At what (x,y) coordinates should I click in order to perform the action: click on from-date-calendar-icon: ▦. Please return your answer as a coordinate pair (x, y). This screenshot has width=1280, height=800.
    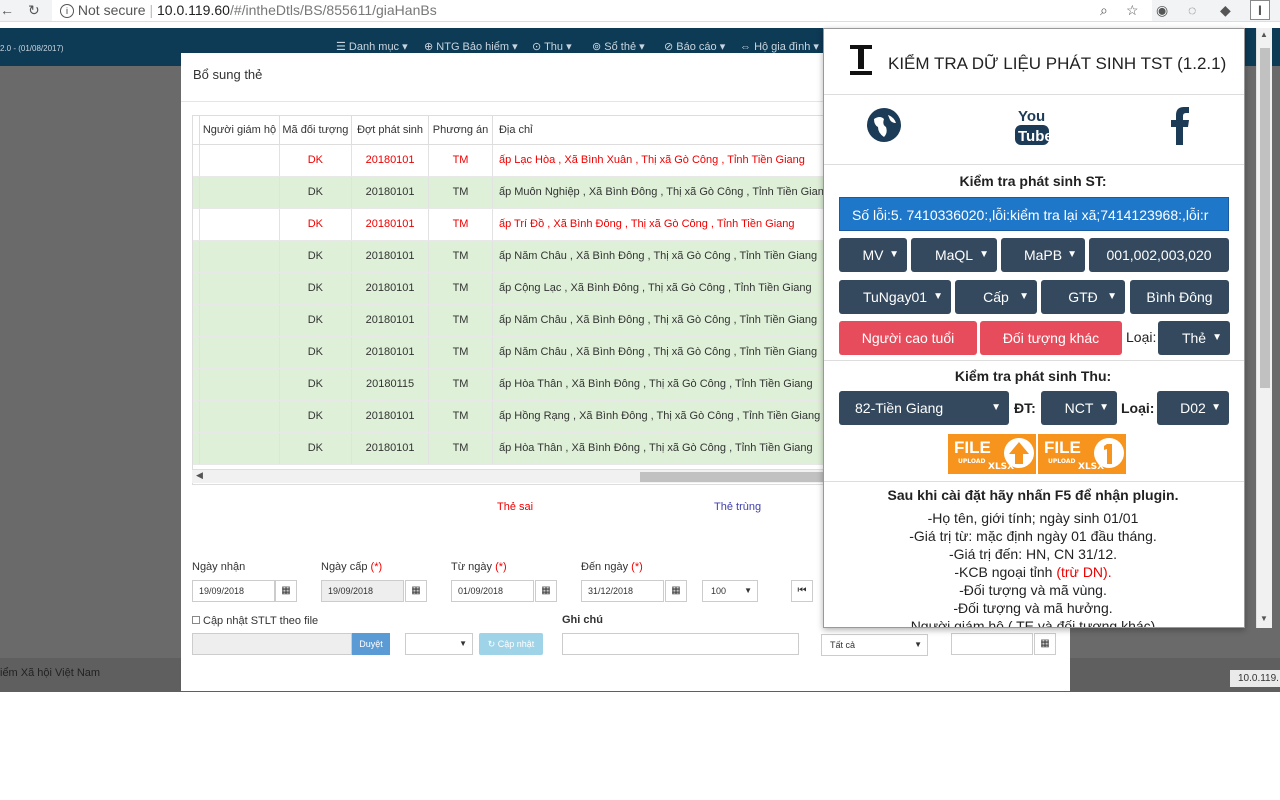
    Looking at the image, I should click on (546, 591).